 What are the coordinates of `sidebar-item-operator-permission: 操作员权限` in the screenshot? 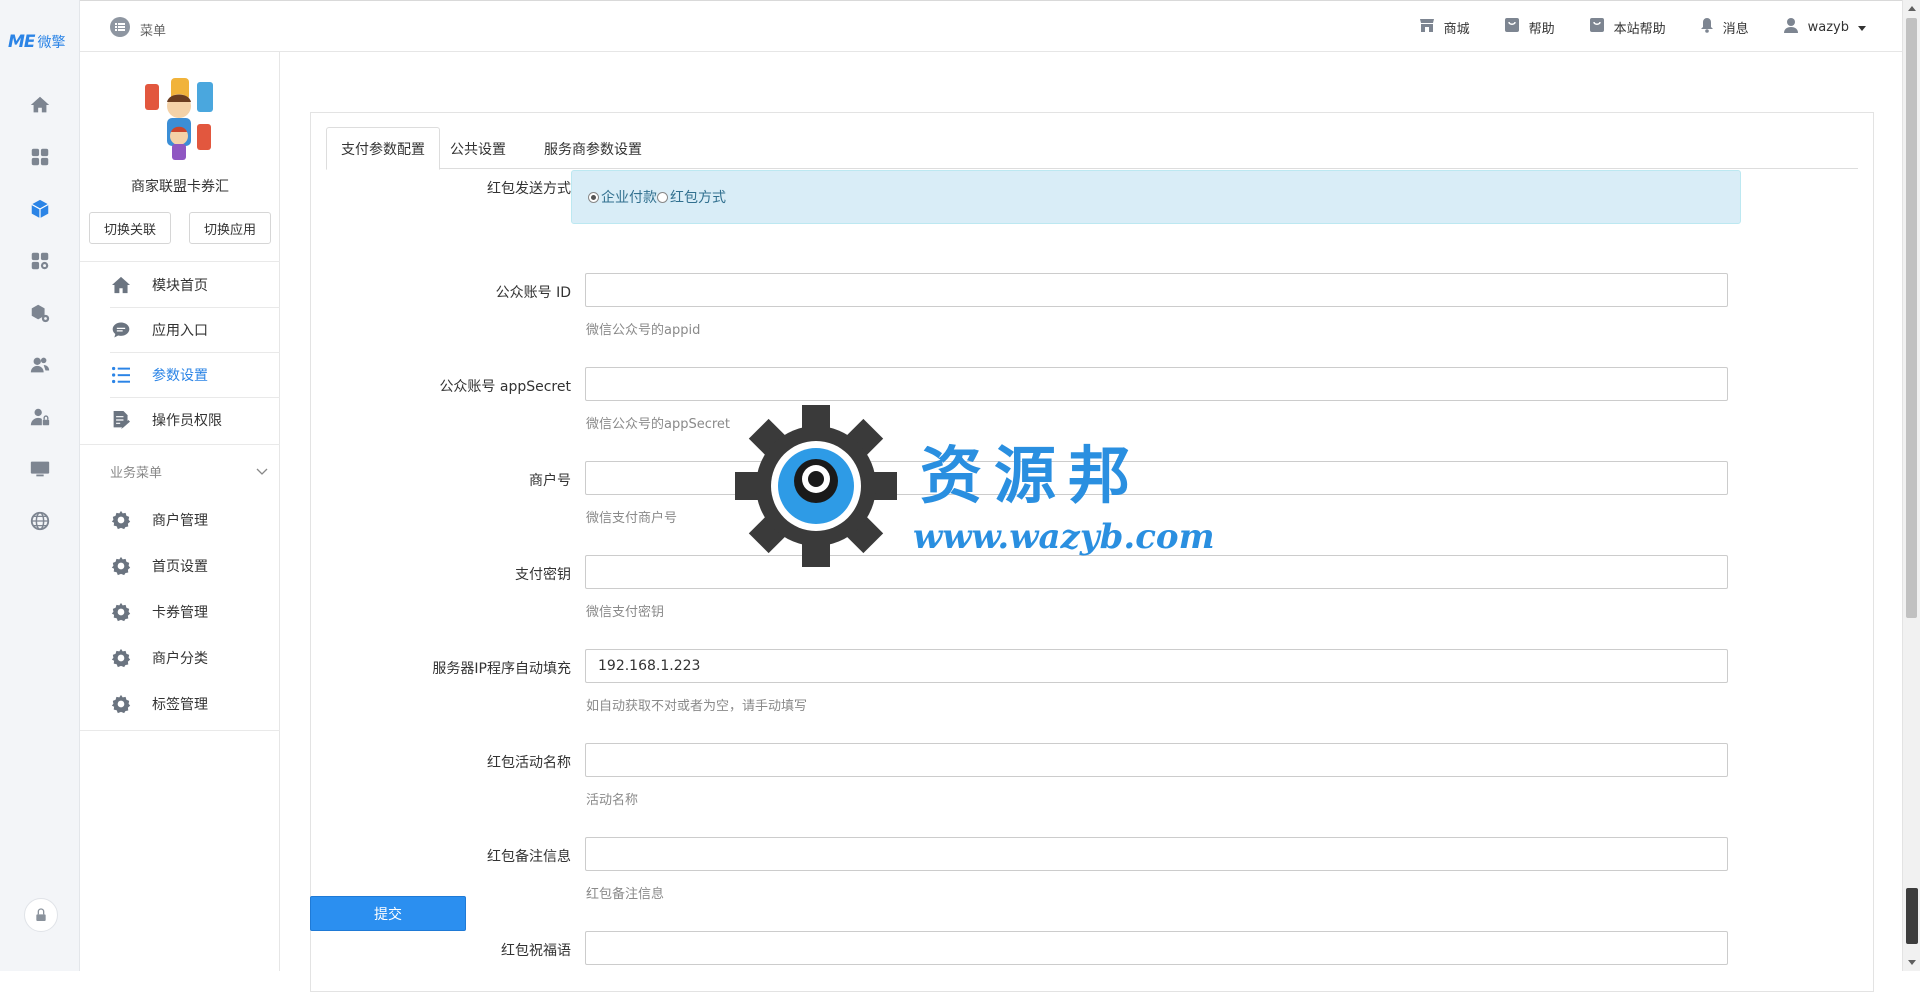 It's located at (180, 420).